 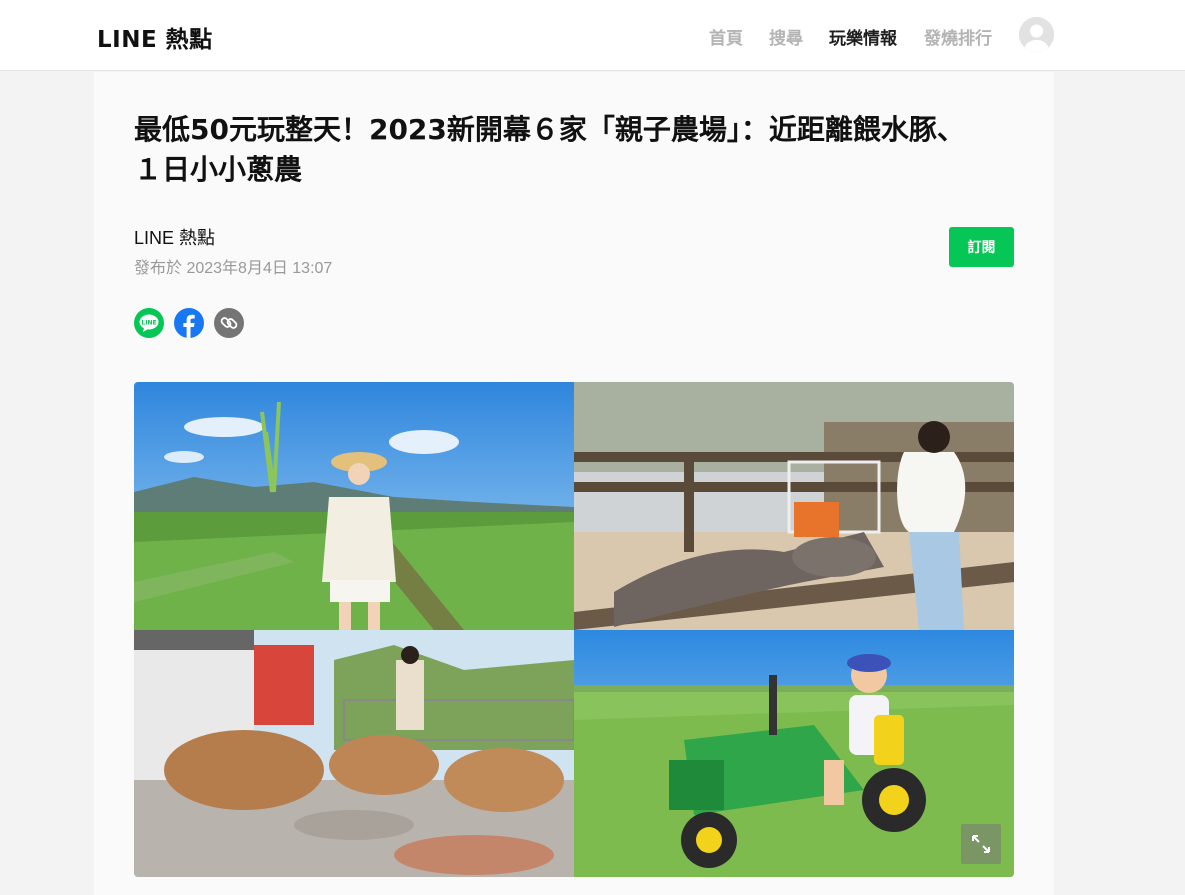 I want to click on site-logo: LINE 熱點, so click(x=155, y=37).